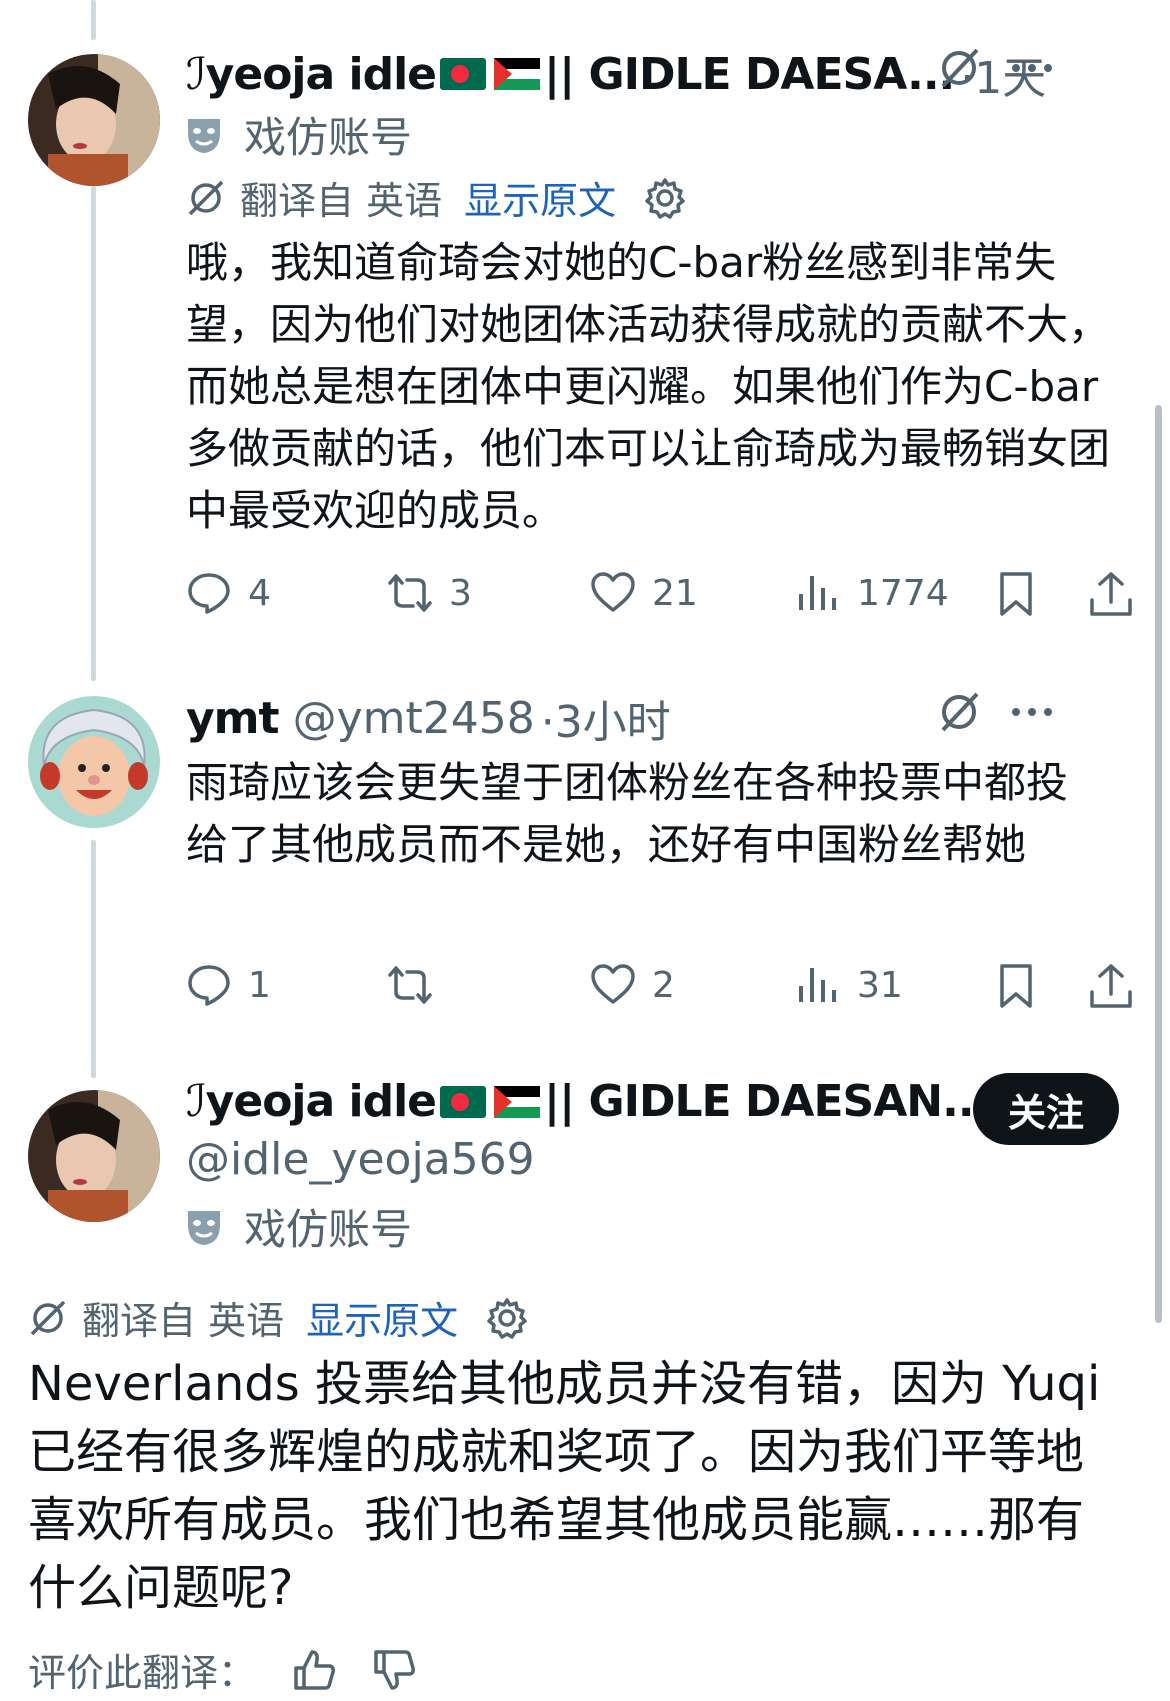 The image size is (1170, 1701). Describe the element at coordinates (903, 593) in the screenshot. I see `view-count: 1774` at that location.